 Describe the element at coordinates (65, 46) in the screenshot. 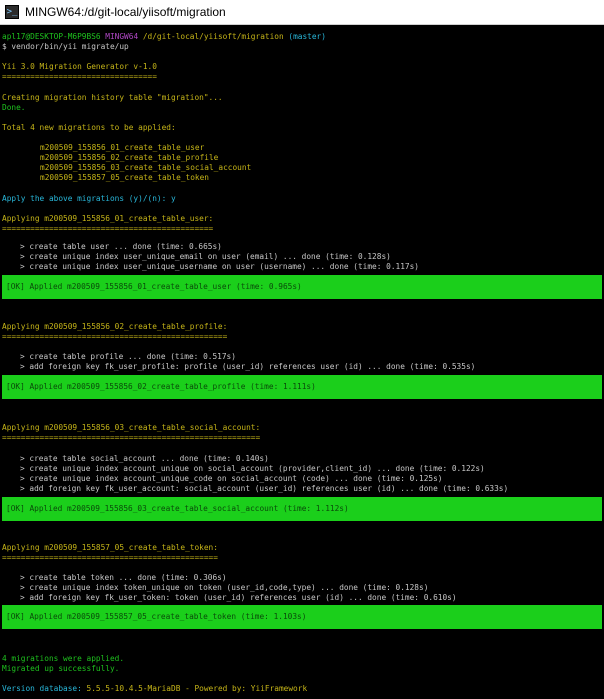

I see `command-line: $ vendor/bin/yii migrate/up` at that location.